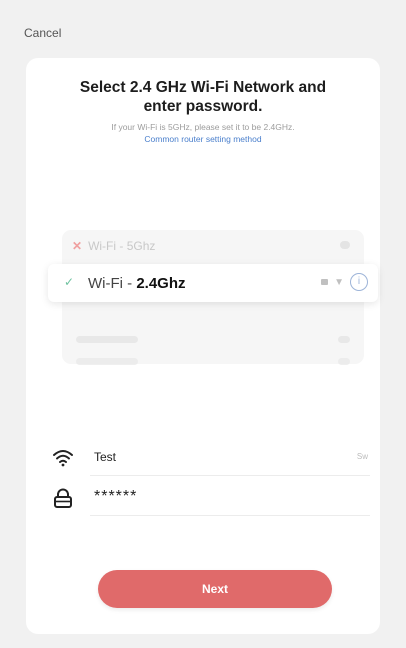 Image resolution: width=406 pixels, height=648 pixels. What do you see at coordinates (359, 282) in the screenshot?
I see `info-icon: i` at bounding box center [359, 282].